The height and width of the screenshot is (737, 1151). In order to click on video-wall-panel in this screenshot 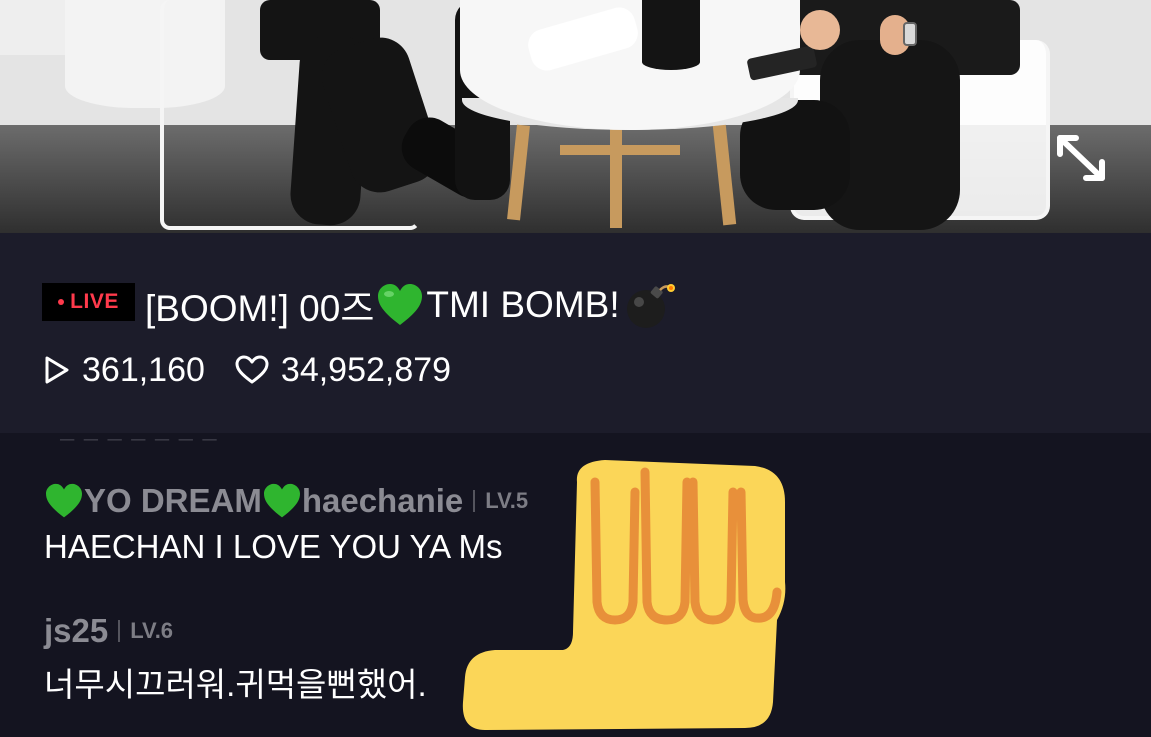, I will do `click(35, 27)`.